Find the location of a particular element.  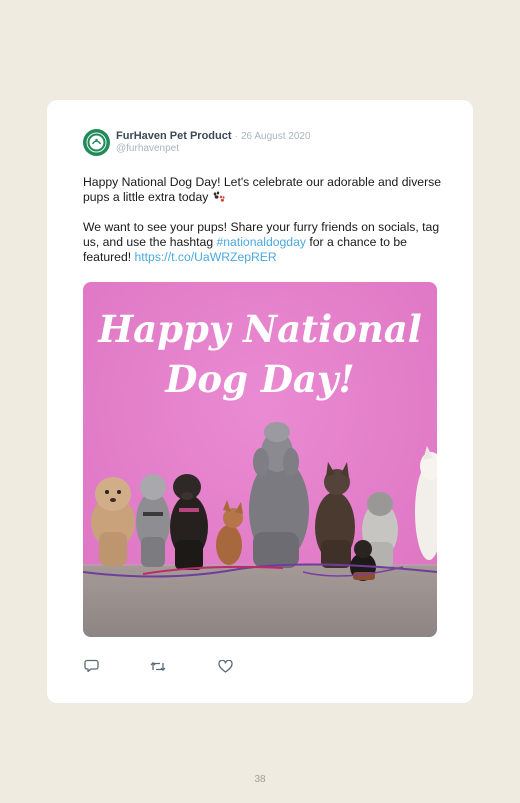

tweet-url-link: https://t.co/UaWRZepRER is located at coordinates (206, 257).